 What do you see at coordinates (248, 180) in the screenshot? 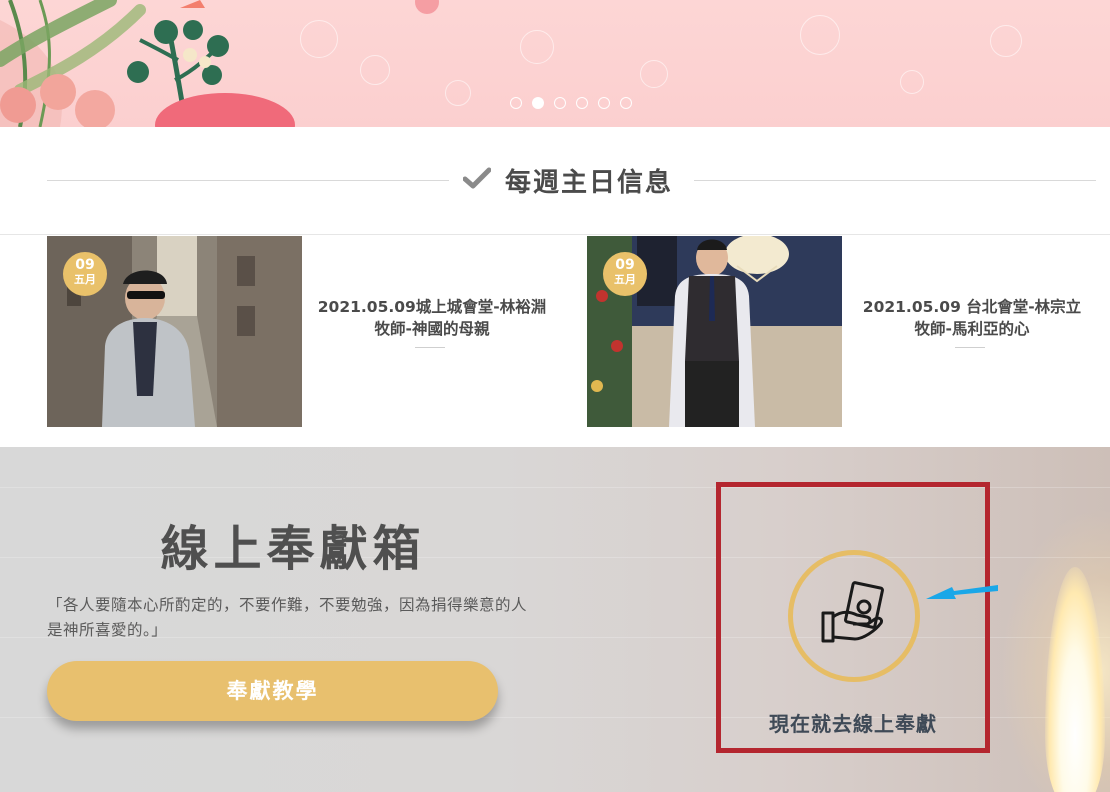
I see `divider-left` at bounding box center [248, 180].